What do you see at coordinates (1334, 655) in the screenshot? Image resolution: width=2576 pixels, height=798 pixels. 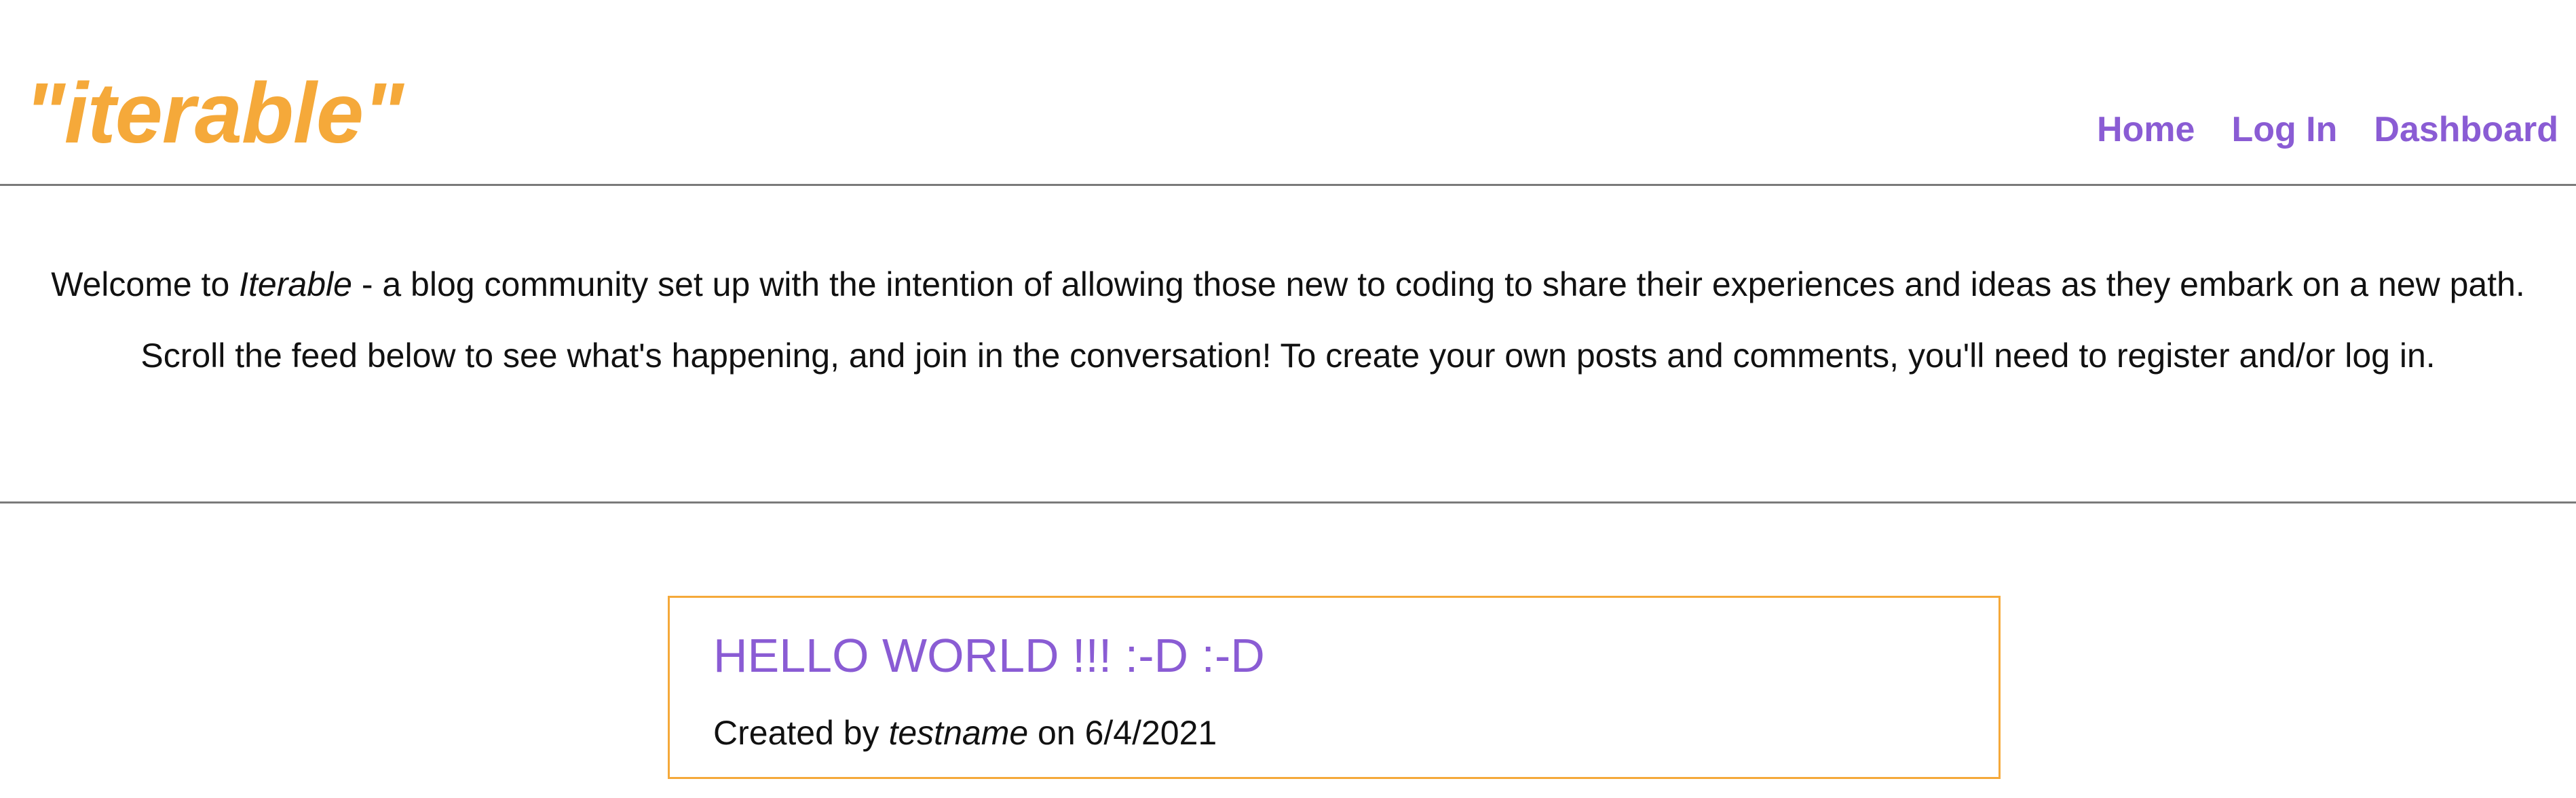 I see `post-title: HELLO WORLD !!! :-D :-D` at bounding box center [1334, 655].